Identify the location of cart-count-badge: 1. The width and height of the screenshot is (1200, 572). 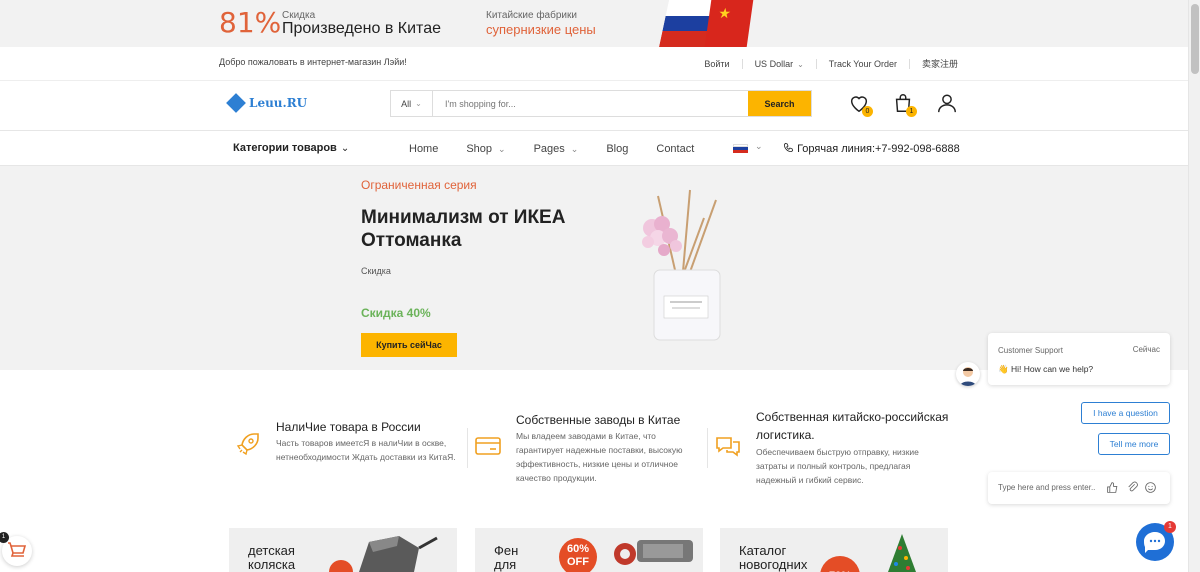
(911, 111).